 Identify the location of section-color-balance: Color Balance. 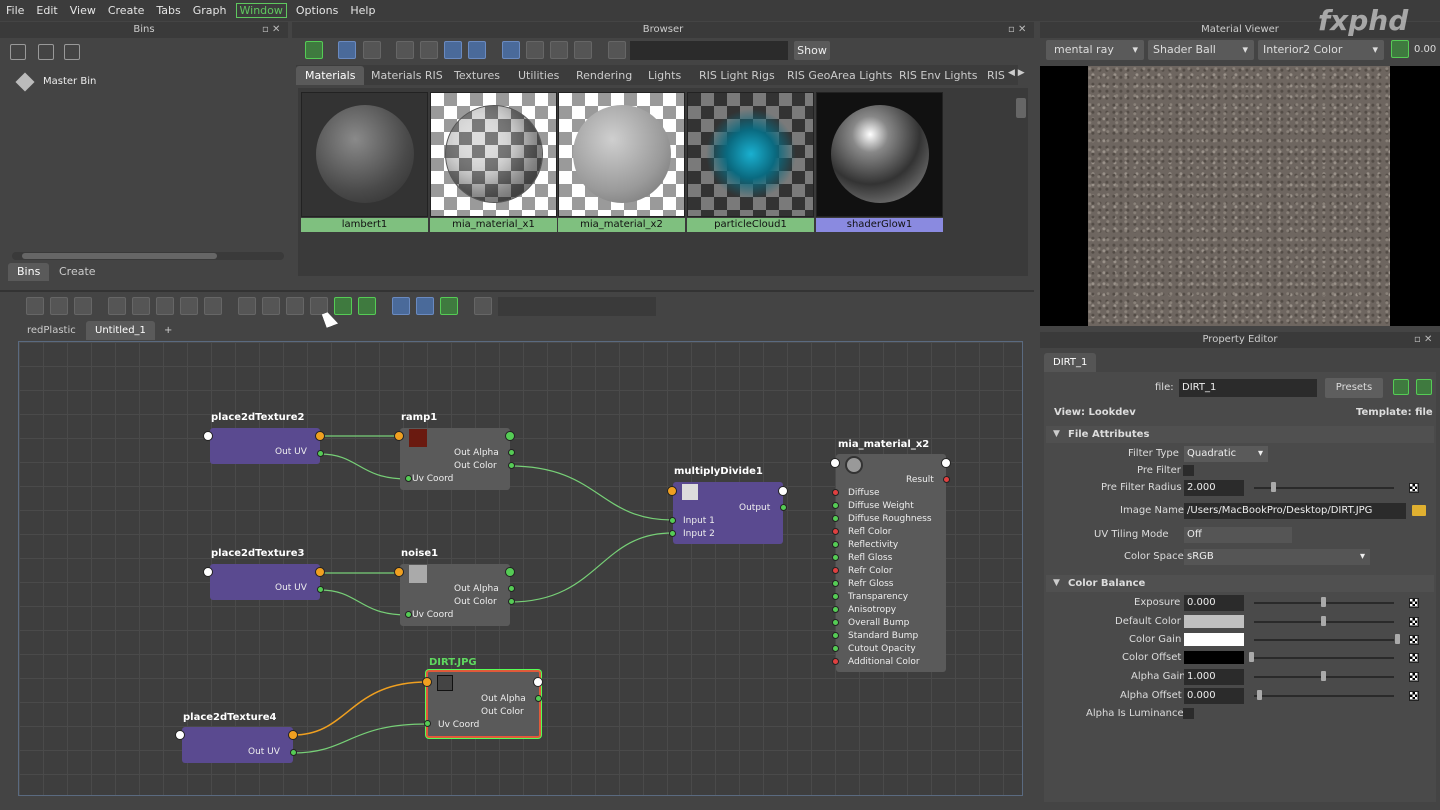
(1240, 583).